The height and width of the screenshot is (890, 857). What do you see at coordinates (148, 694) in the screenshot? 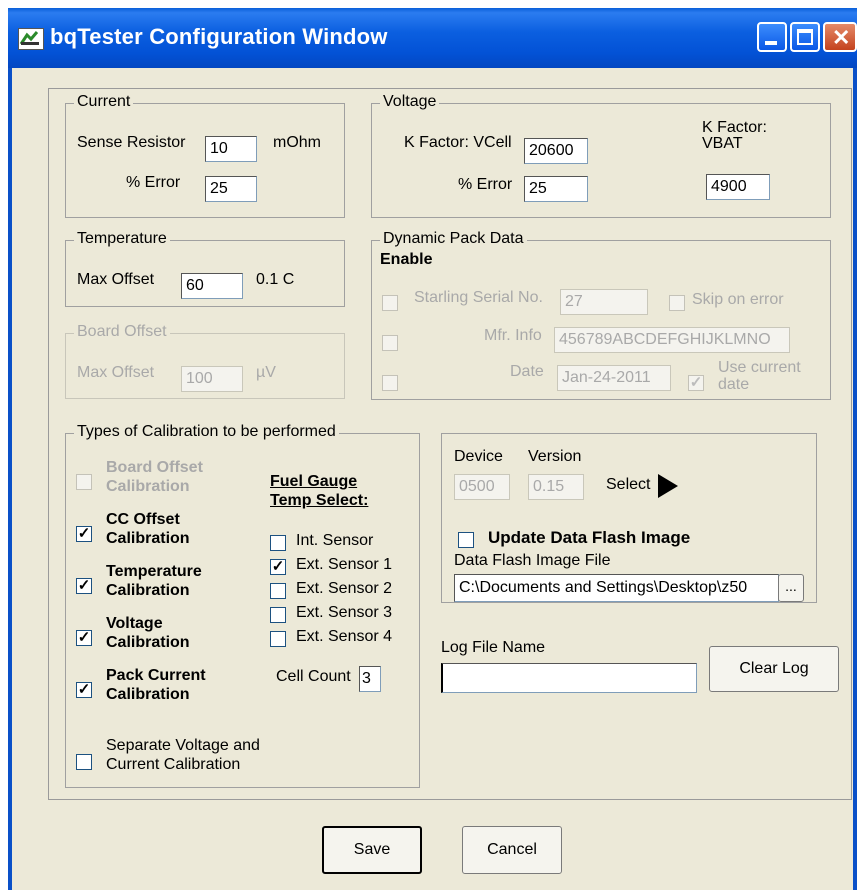
I see `pack-current-cal-label-2: Calibration` at bounding box center [148, 694].